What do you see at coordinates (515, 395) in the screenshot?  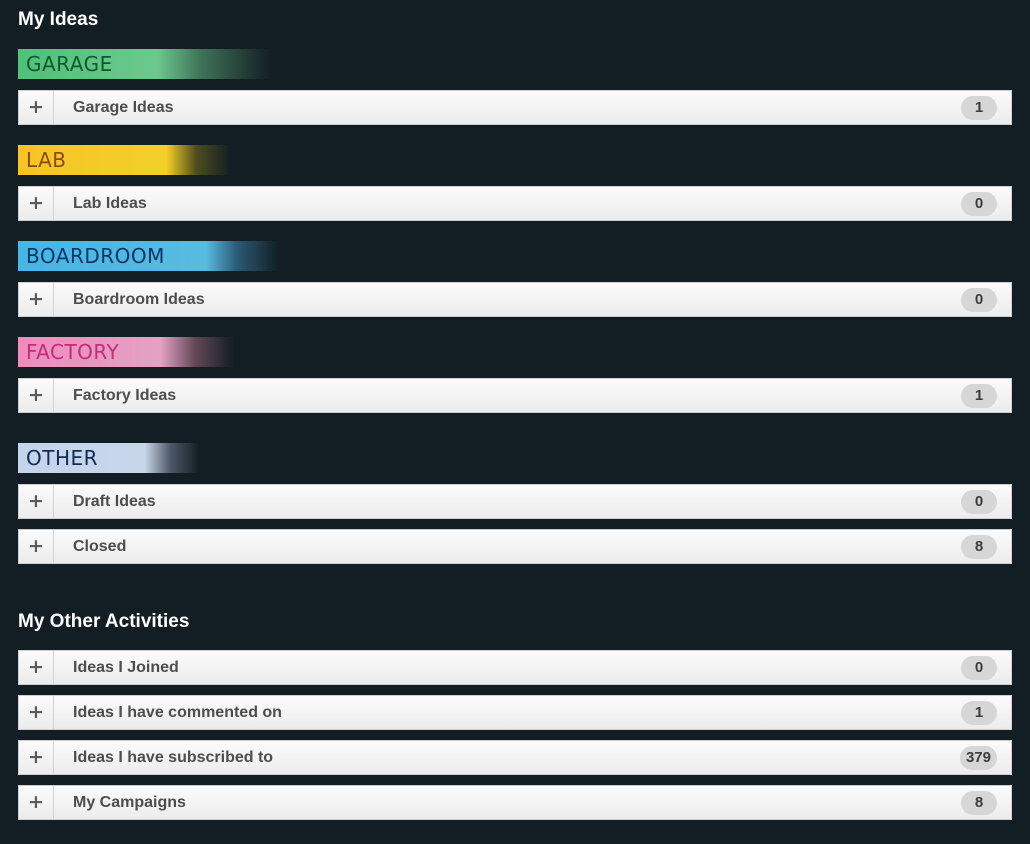 I see `list-item-factory-ideas: + Factory Ideas 1` at bounding box center [515, 395].